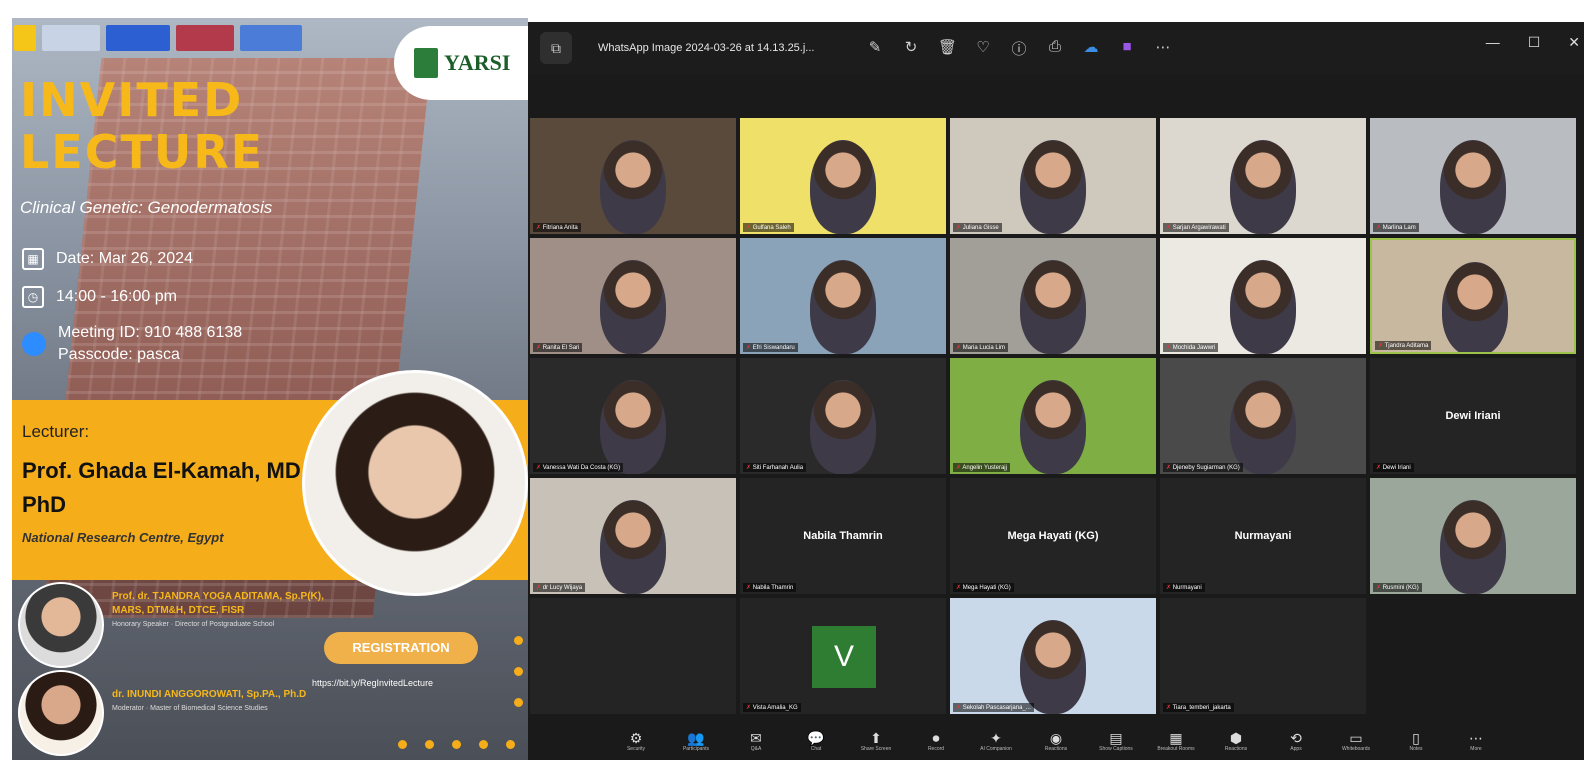 This screenshot has width=1584, height=760. I want to click on participant-avatar: V, so click(844, 657).